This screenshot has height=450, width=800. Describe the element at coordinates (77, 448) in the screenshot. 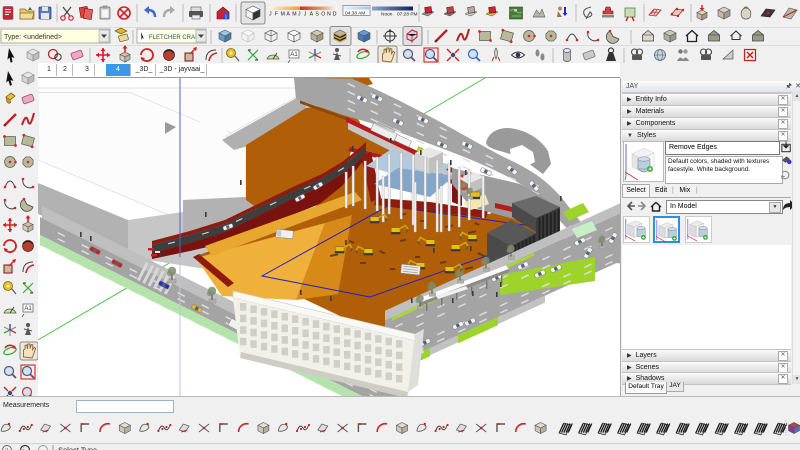

I see `svg-text: Select Type` at that location.